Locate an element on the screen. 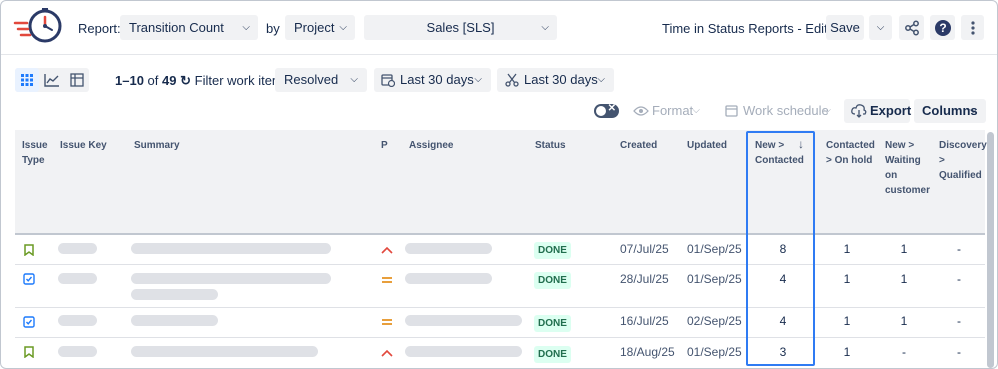 The height and width of the screenshot is (369, 998). created-date: 28/Jul/25 is located at coordinates (644, 279).